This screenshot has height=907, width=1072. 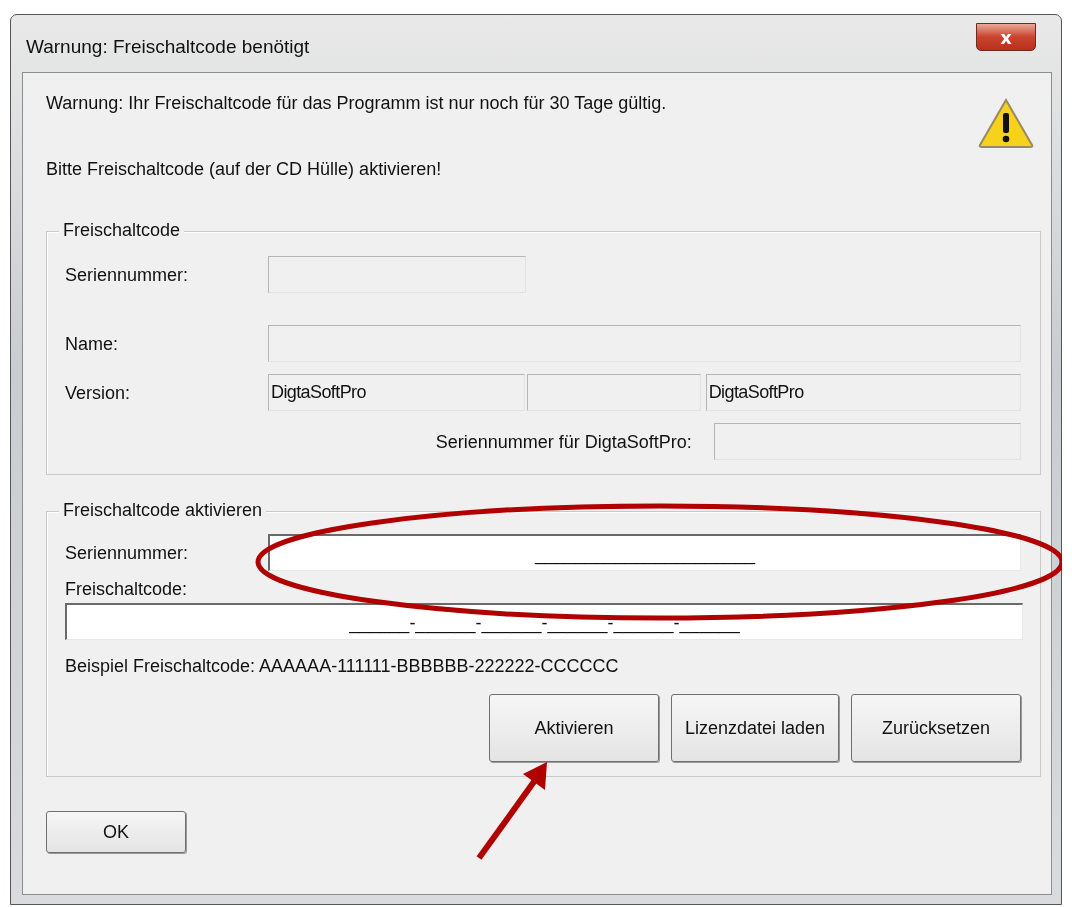 What do you see at coordinates (92, 344) in the screenshot?
I see `field-label: Name:` at bounding box center [92, 344].